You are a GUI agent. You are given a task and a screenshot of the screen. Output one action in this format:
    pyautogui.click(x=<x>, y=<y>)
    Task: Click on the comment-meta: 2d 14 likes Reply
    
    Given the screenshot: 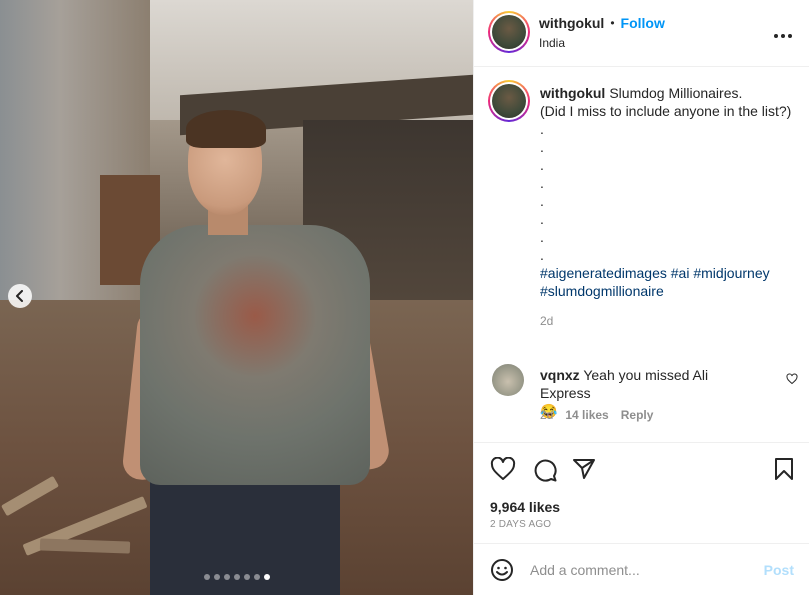 What is the action you would take?
    pyautogui.click(x=596, y=415)
    